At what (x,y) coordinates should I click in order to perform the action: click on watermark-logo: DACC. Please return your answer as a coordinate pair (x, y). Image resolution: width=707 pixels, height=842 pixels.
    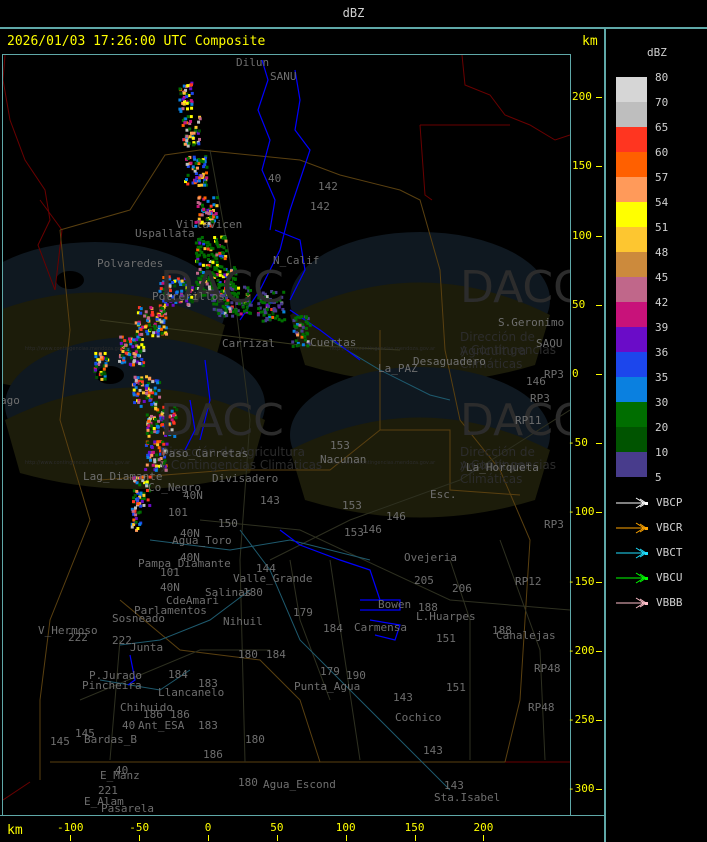
    Looking at the image, I should click on (222, 287).